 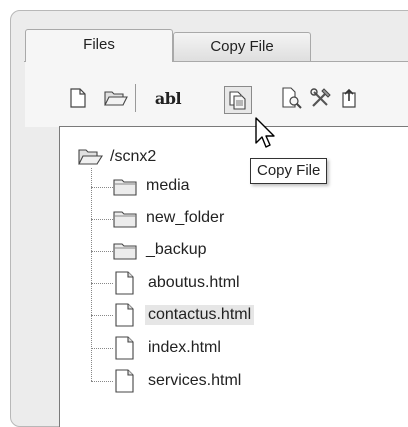 What do you see at coordinates (168, 185) in the screenshot?
I see `tree-item-label: media` at bounding box center [168, 185].